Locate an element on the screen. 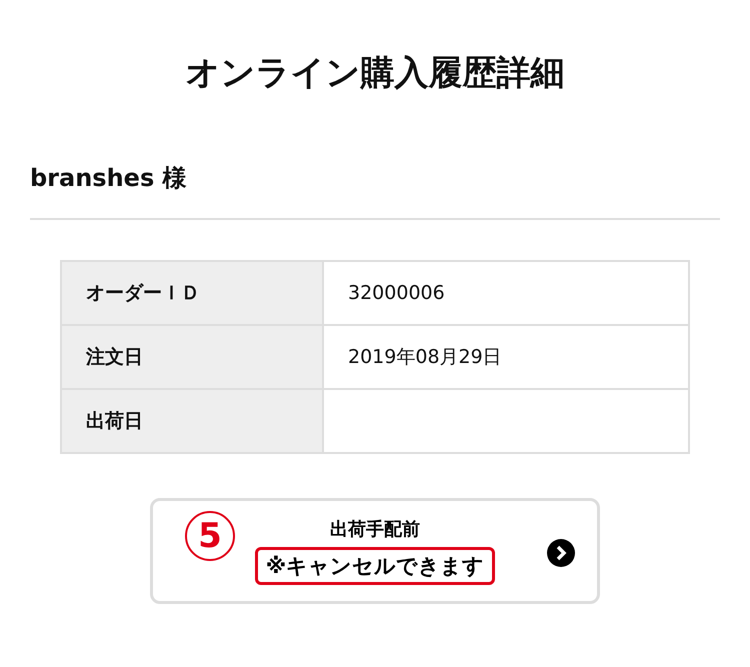  cancel-note: ※キャンセルできます is located at coordinates (375, 566).